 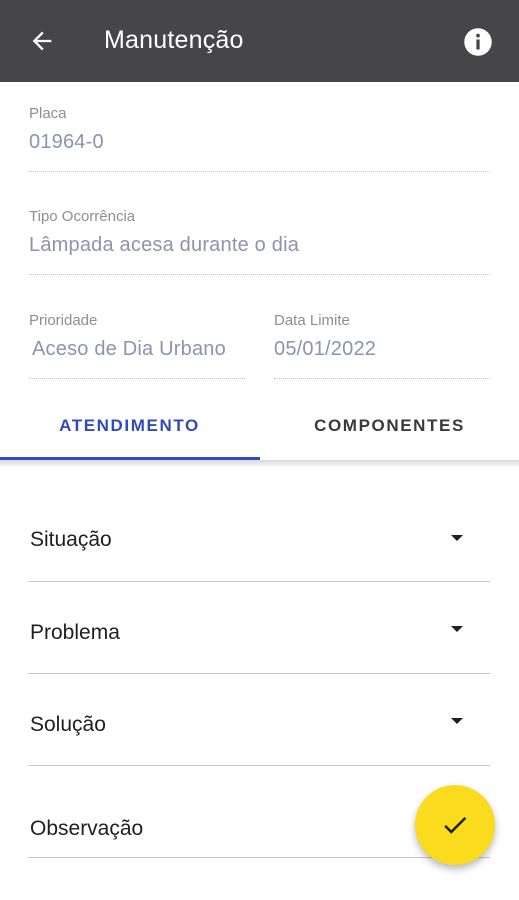 I want to click on data-limite-value: 05/01/2022, so click(x=325, y=349).